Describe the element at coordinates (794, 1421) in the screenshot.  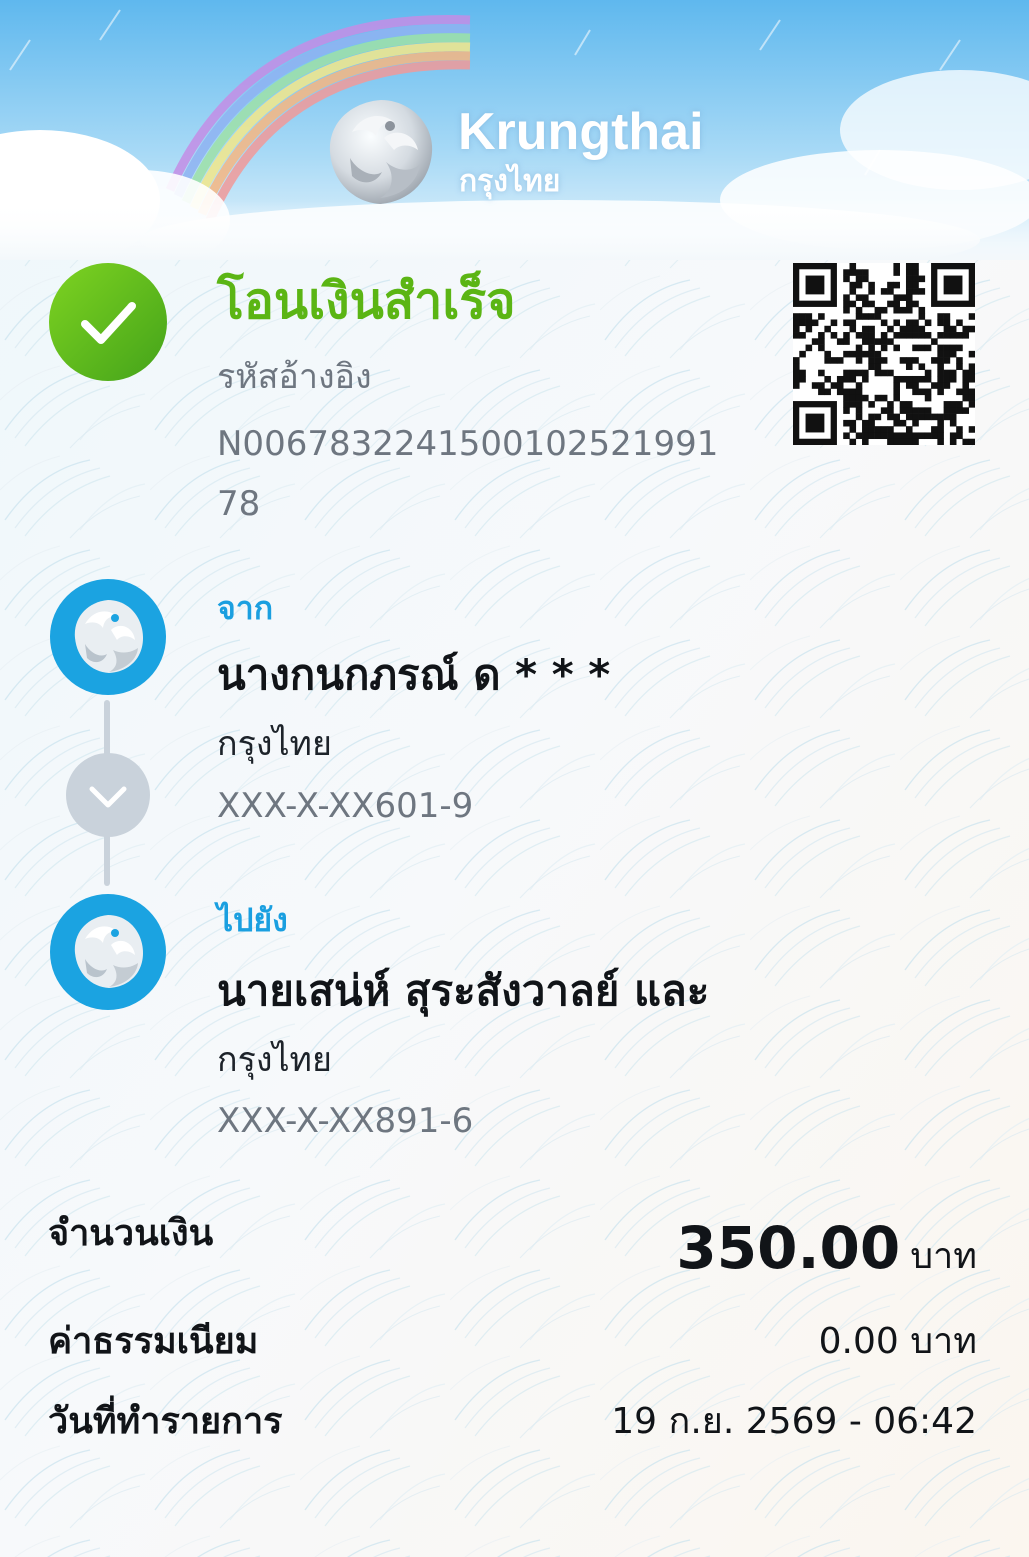
I see `date-value: 19 ก.ย. 2569 - 06:42` at that location.